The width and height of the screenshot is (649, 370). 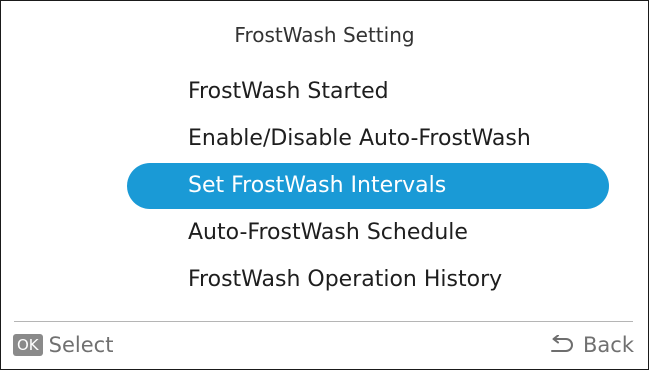 What do you see at coordinates (324, 35) in the screenshot?
I see `page-title: FrostWash Setting` at bounding box center [324, 35].